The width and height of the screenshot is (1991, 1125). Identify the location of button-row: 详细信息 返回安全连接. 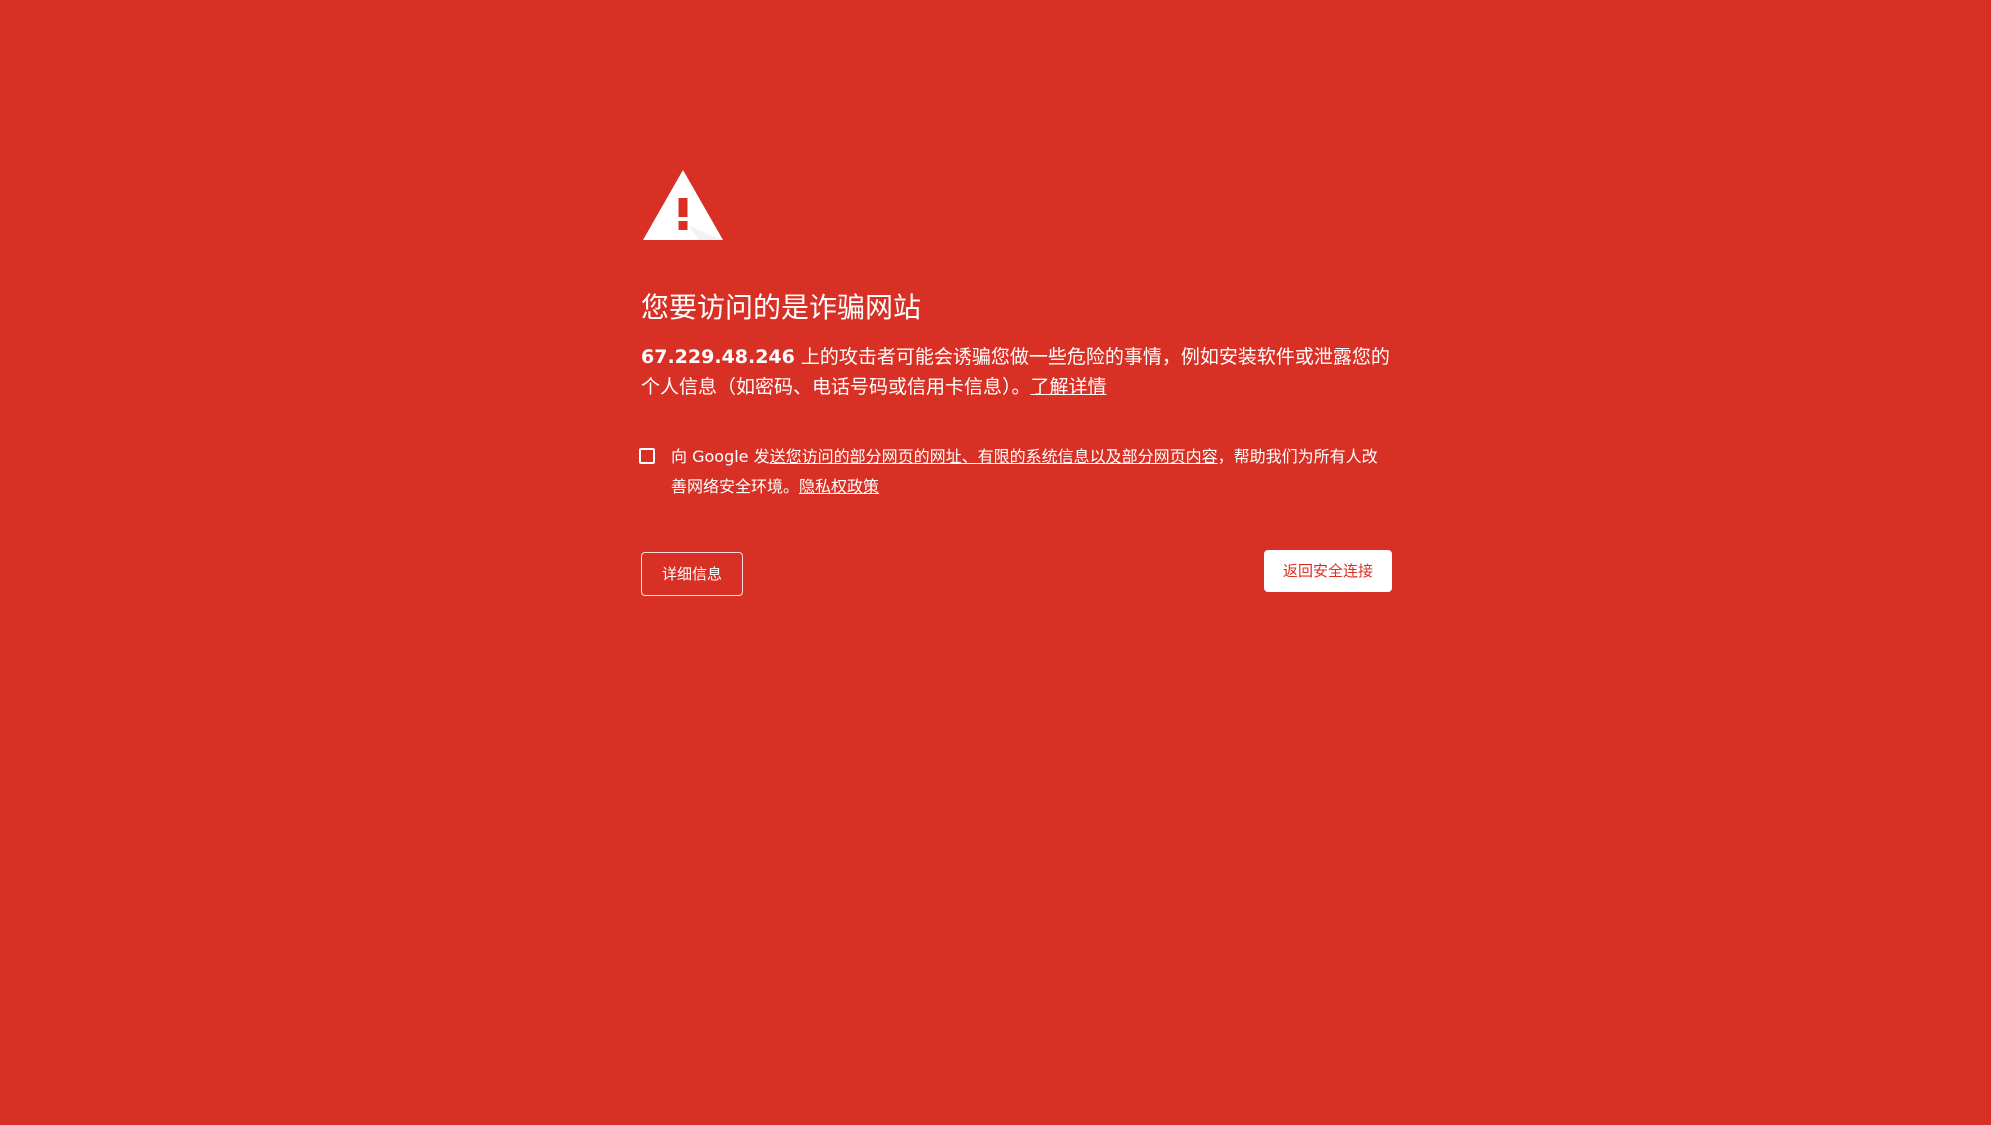
(1016, 573).